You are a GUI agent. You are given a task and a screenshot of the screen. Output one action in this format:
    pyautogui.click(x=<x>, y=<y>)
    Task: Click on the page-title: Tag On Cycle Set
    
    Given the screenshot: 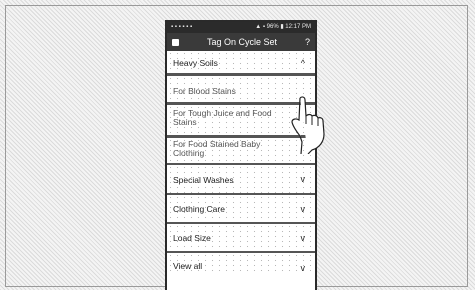 What is the action you would take?
    pyautogui.click(x=241, y=42)
    